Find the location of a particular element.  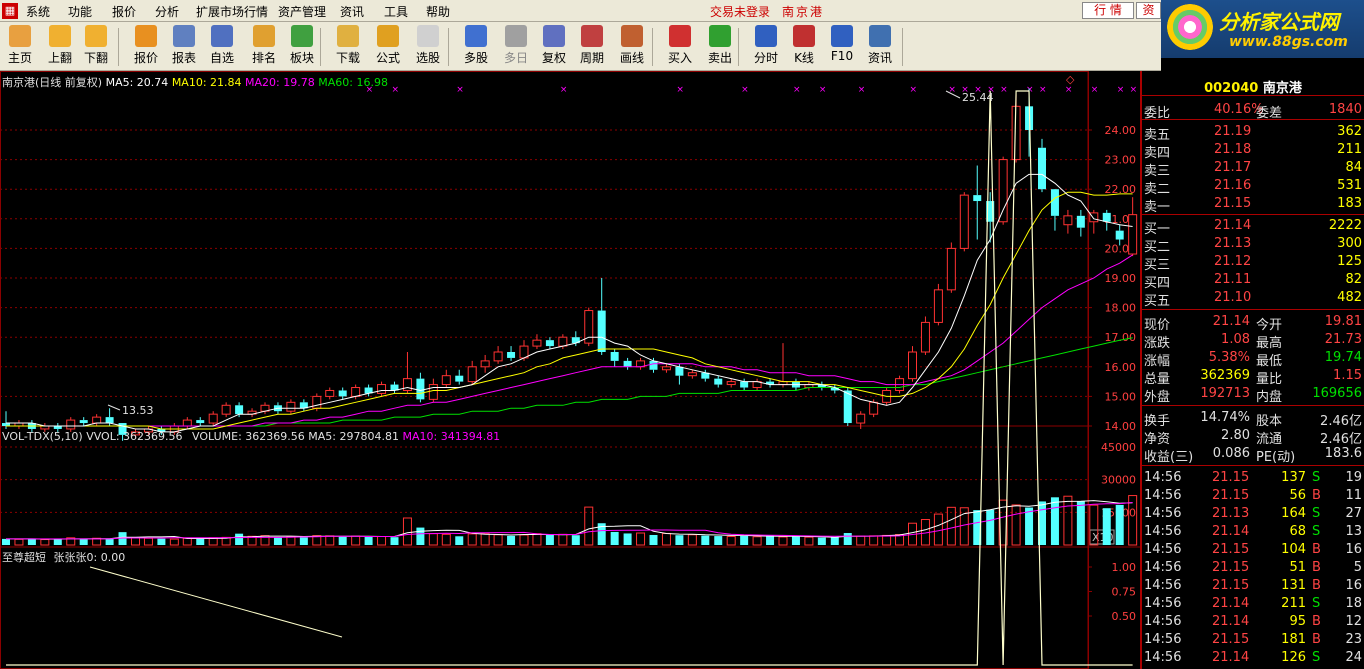

toolbar-button-sell: 卖出 is located at coordinates (720, 46).